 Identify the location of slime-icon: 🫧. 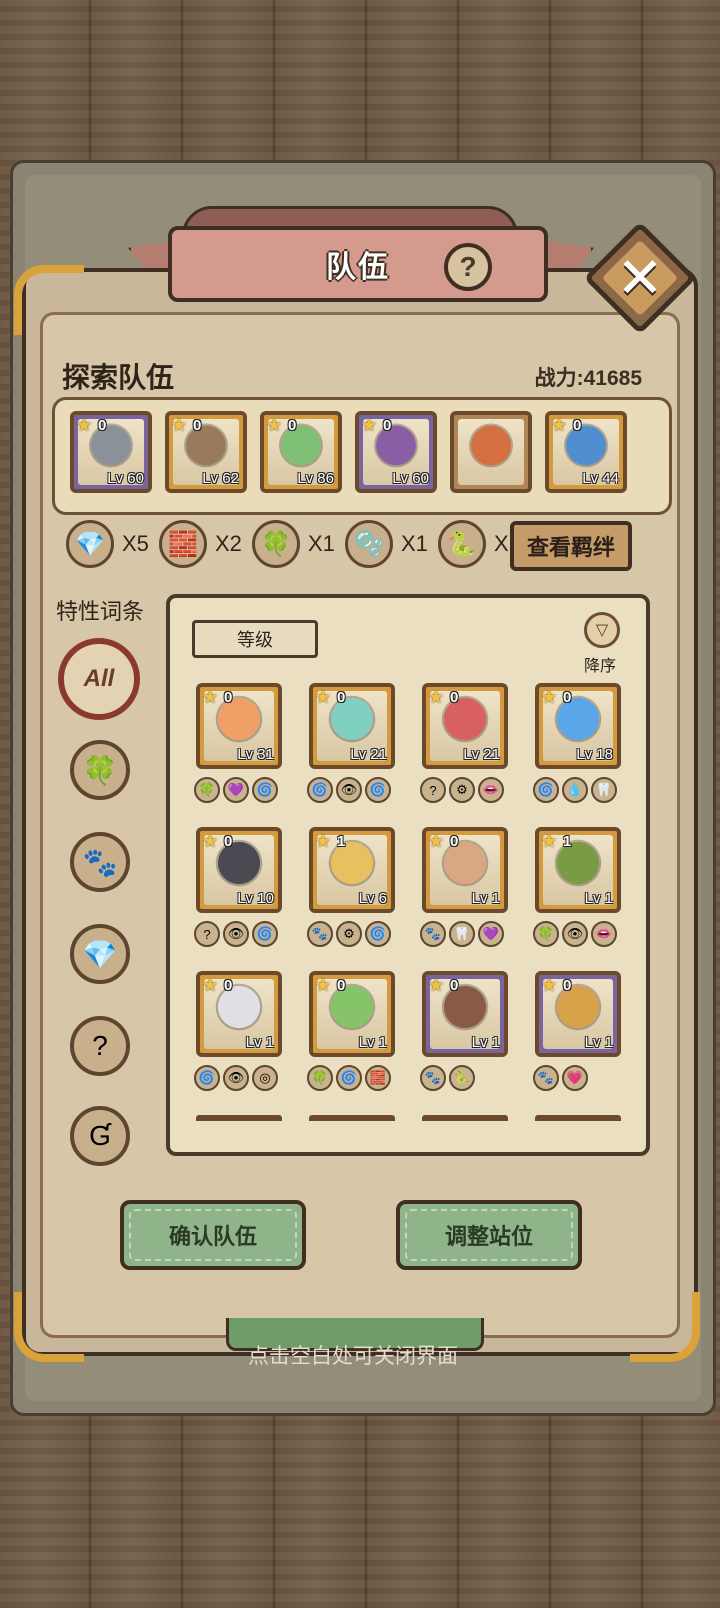
(369, 544).